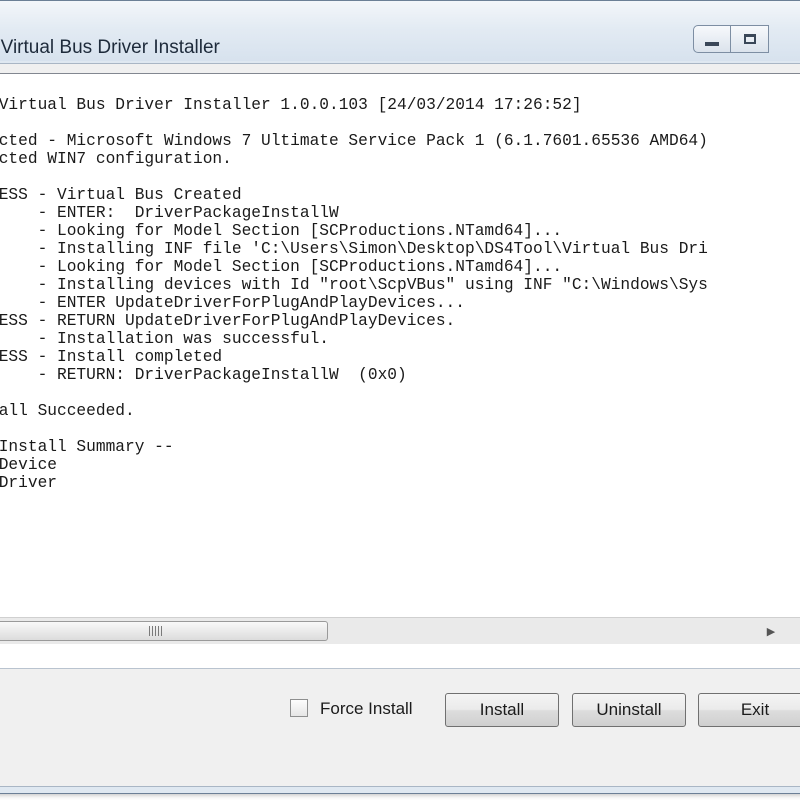  What do you see at coordinates (164, 339) in the screenshot?
I see `log-line: O - Installation was successful.` at bounding box center [164, 339].